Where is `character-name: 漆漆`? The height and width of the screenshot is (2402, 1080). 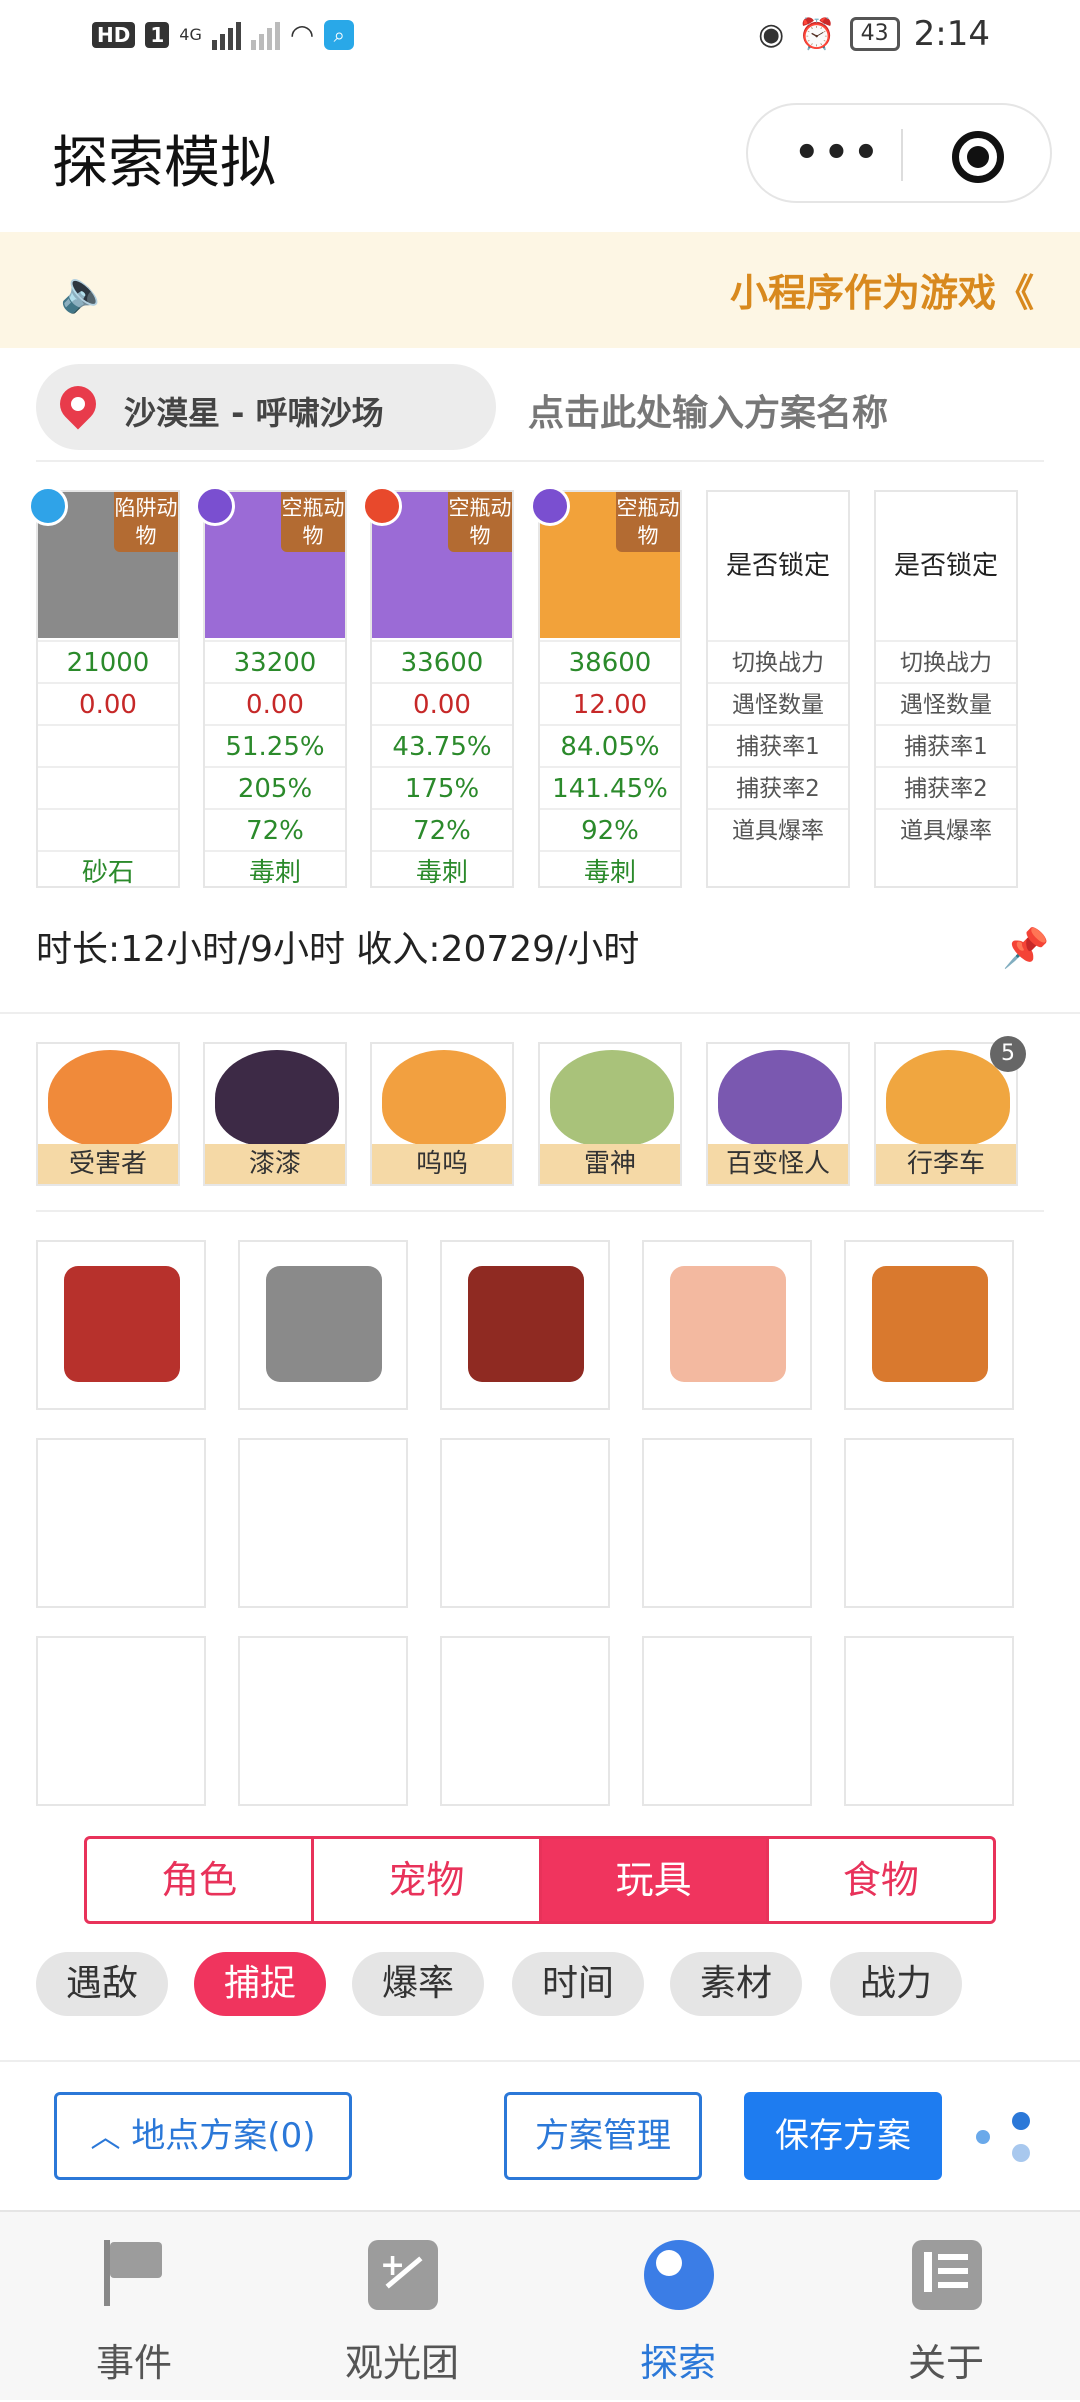
character-name: 漆漆 is located at coordinates (275, 1164).